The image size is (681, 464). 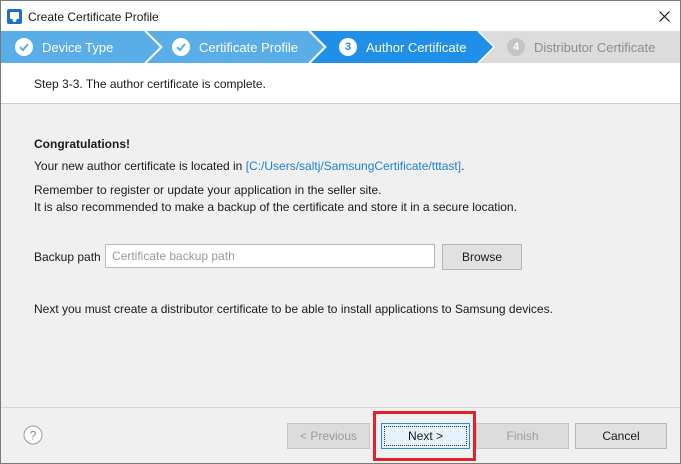 I want to click on close-icon, so click(x=664, y=16).